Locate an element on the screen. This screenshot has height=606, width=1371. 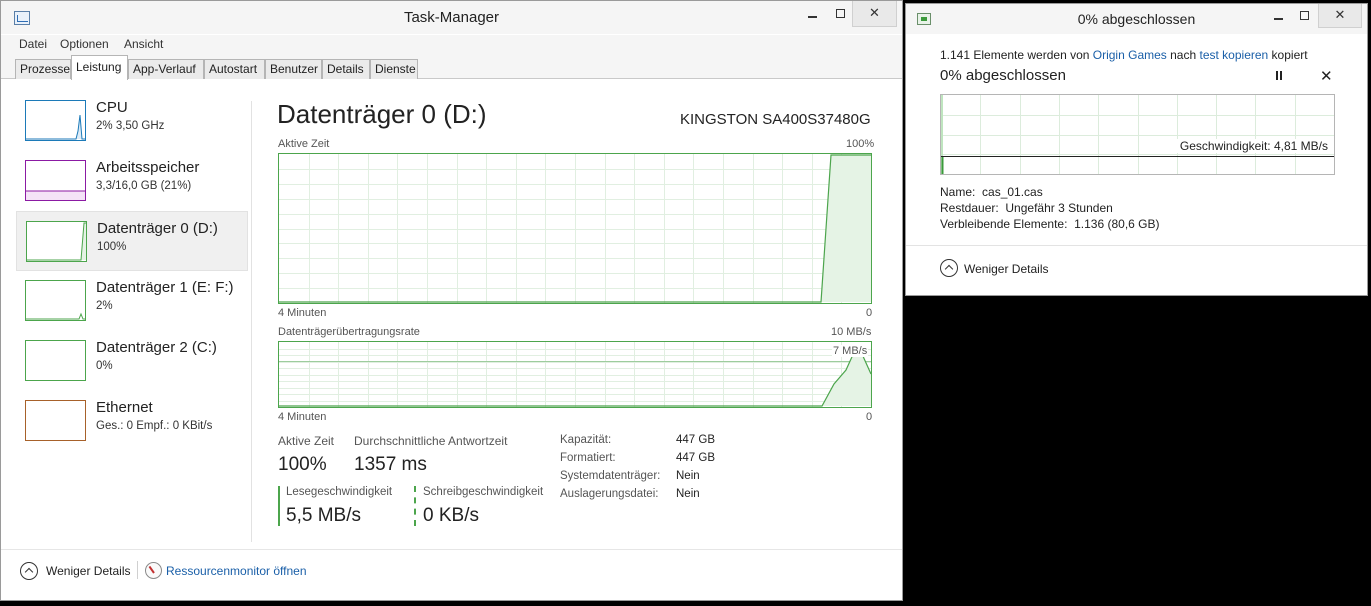
sidebar-item-sub: Ges.: 0 Empf.: 0 KBit/s is located at coordinates (154, 426).